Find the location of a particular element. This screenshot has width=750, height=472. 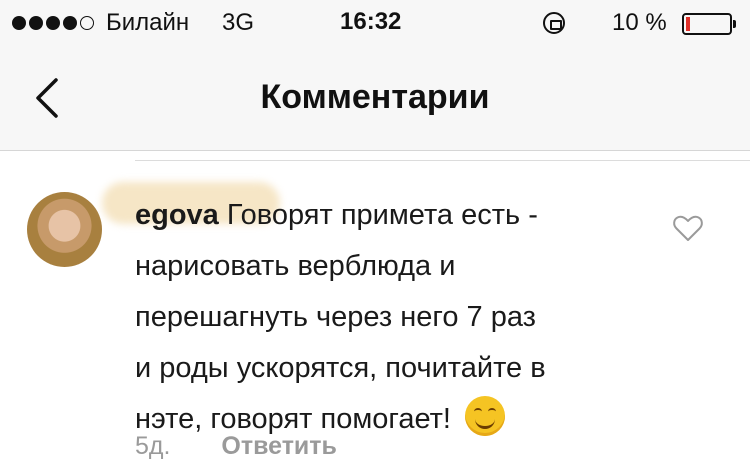

reply-button: Ответить is located at coordinates (279, 446).